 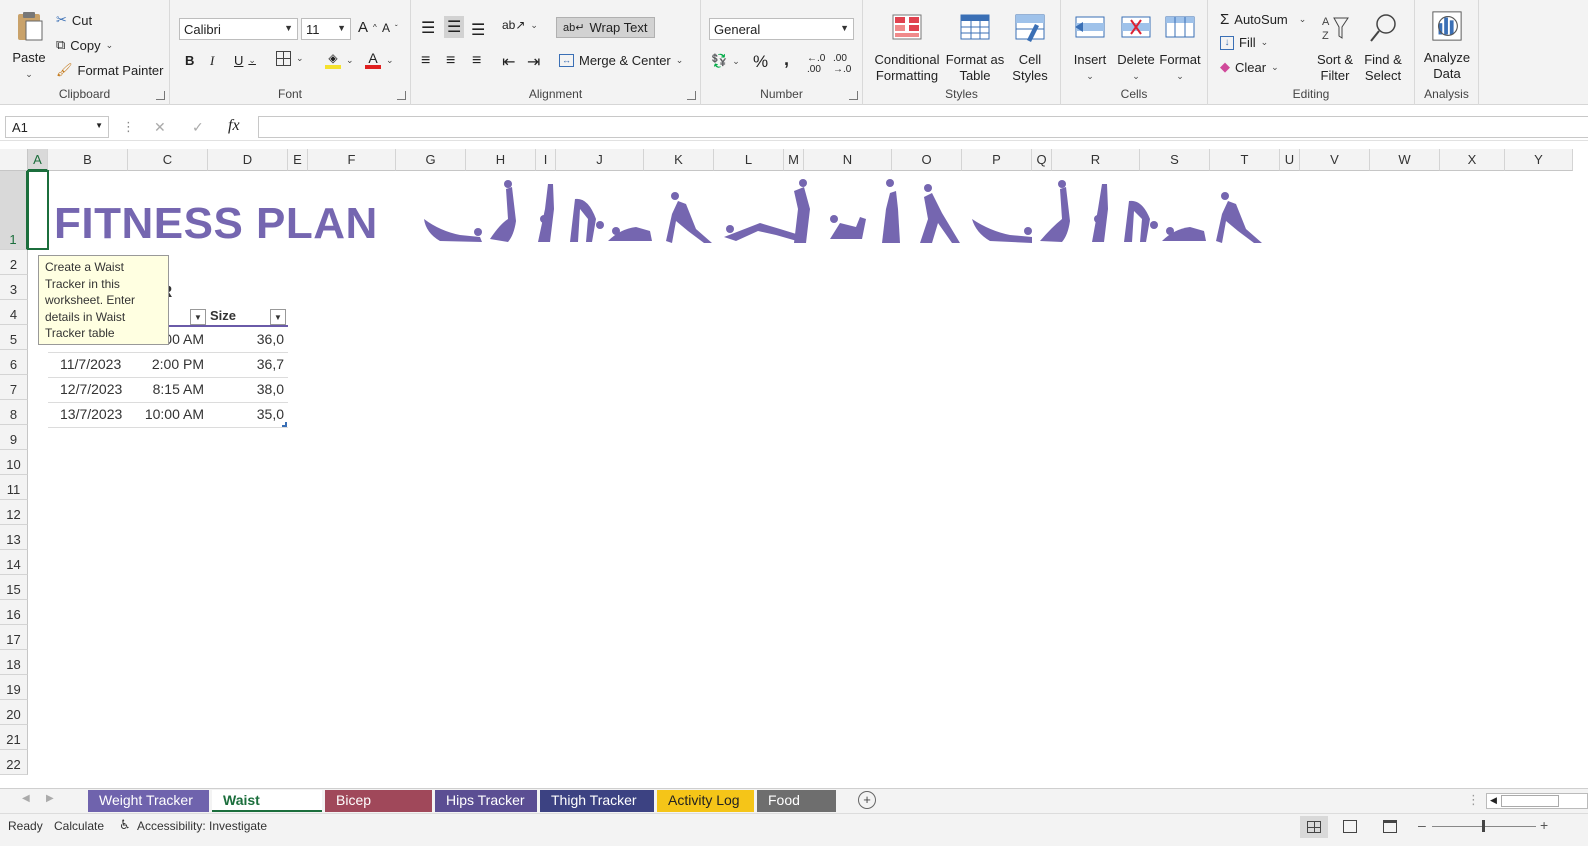 I want to click on column-header: D, so click(x=248, y=160).